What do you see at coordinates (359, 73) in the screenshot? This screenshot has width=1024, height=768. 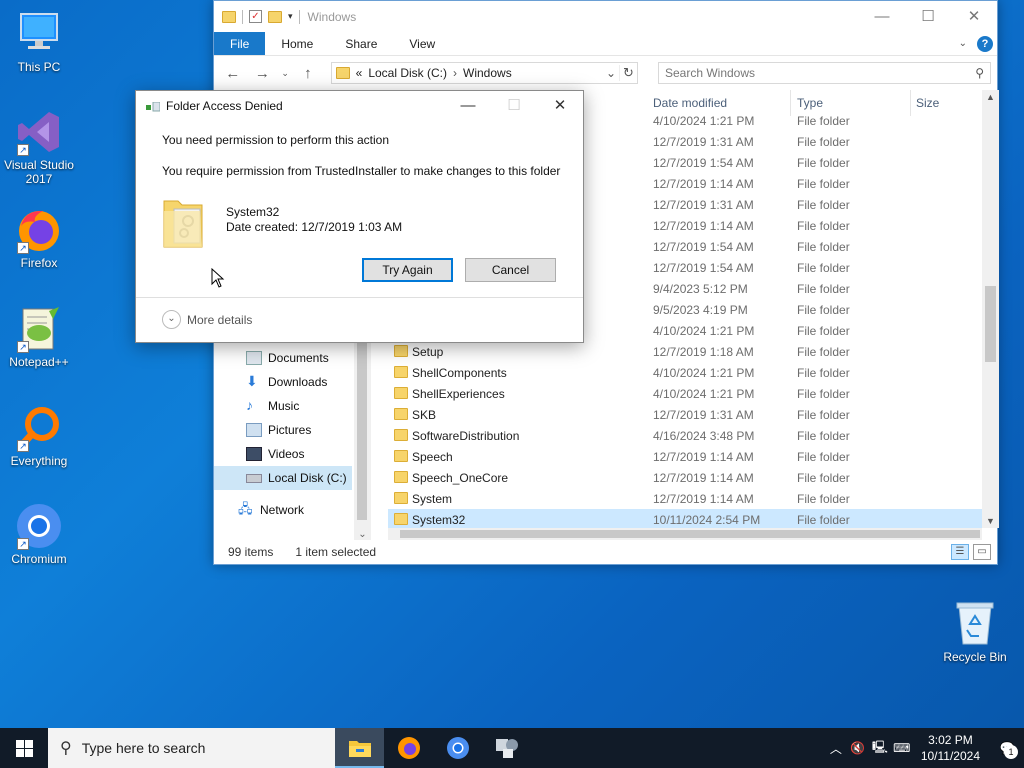 I see `breadcrumb-overflow: «` at bounding box center [359, 73].